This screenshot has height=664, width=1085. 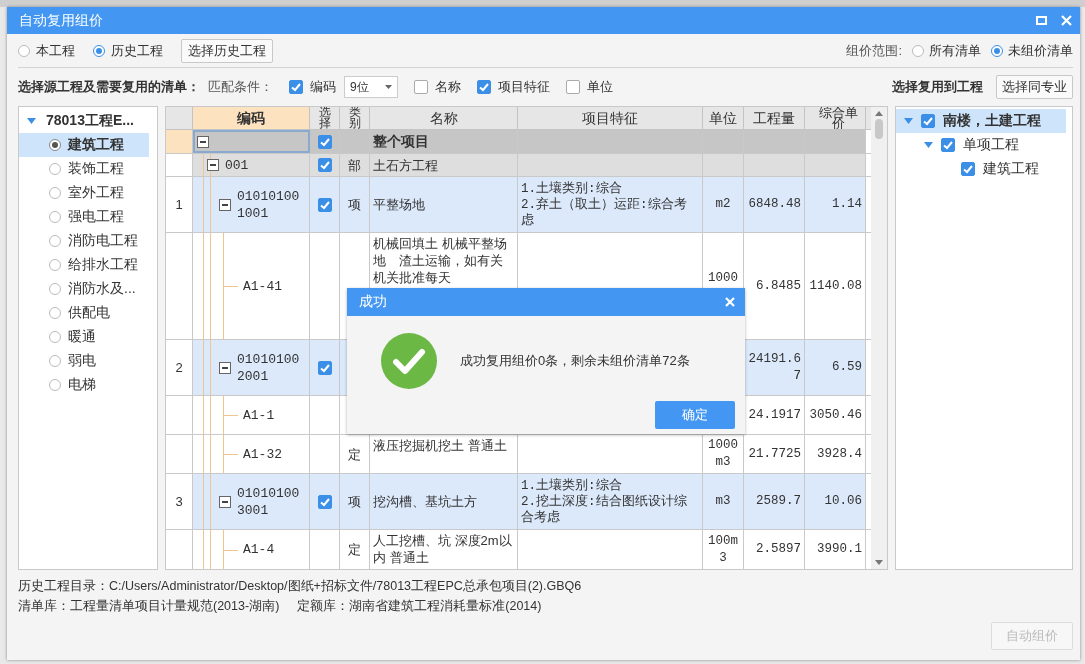 What do you see at coordinates (269, 501) in the screenshot?
I see `code-text: 010101003001` at bounding box center [269, 501].